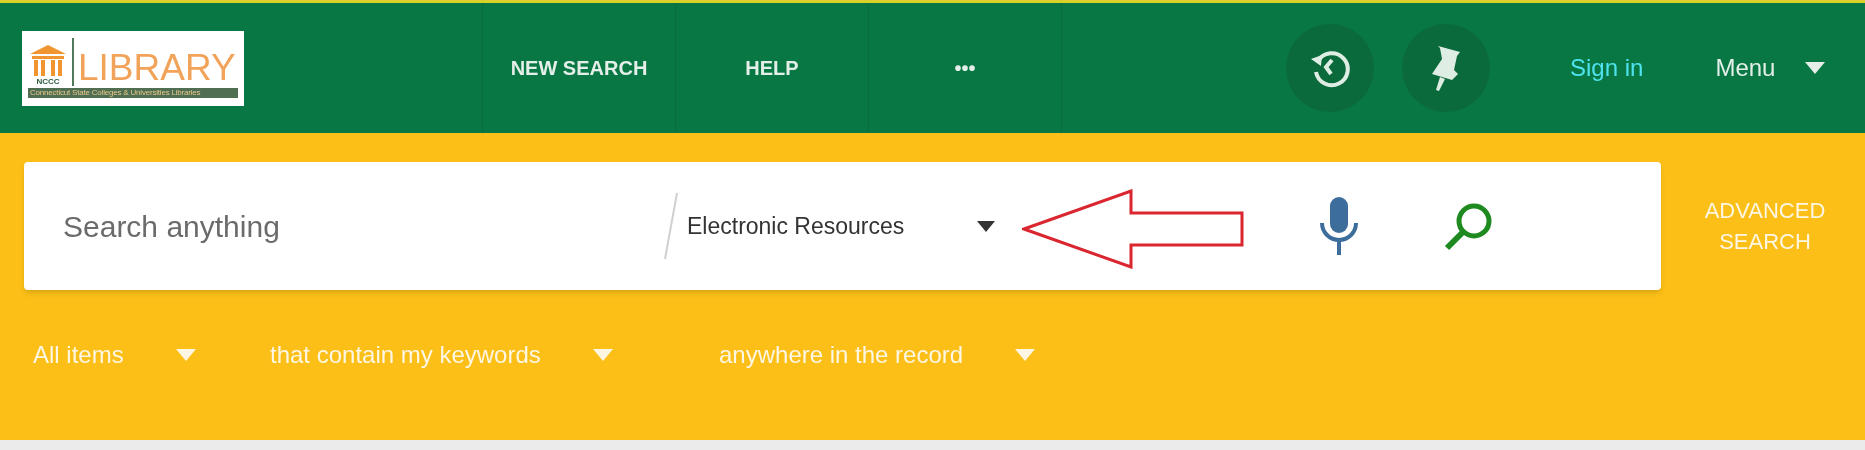 This screenshot has width=1865, height=450. I want to click on logo: NCCC LIBRARY Connecticut State Colleges & Universities Libraries, so click(133, 68).